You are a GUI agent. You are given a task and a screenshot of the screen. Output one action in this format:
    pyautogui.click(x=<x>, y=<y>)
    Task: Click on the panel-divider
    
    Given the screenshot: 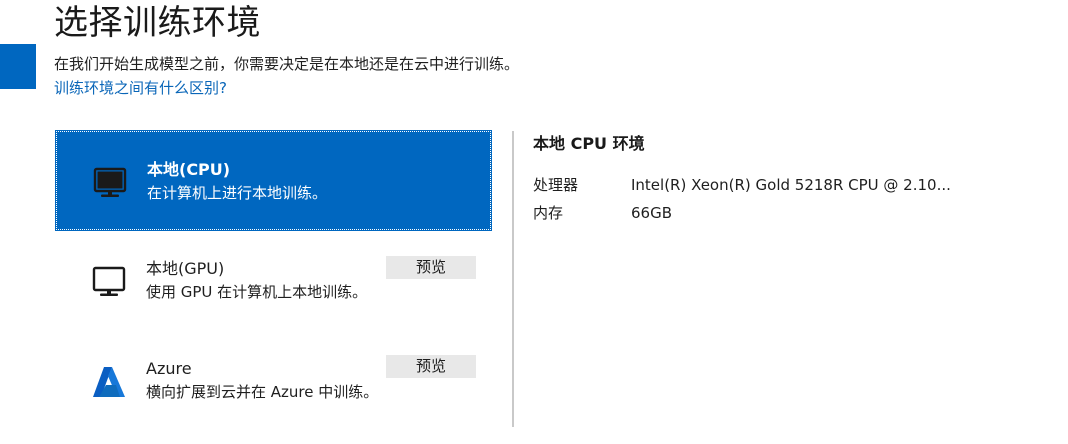 What is the action you would take?
    pyautogui.click(x=513, y=279)
    